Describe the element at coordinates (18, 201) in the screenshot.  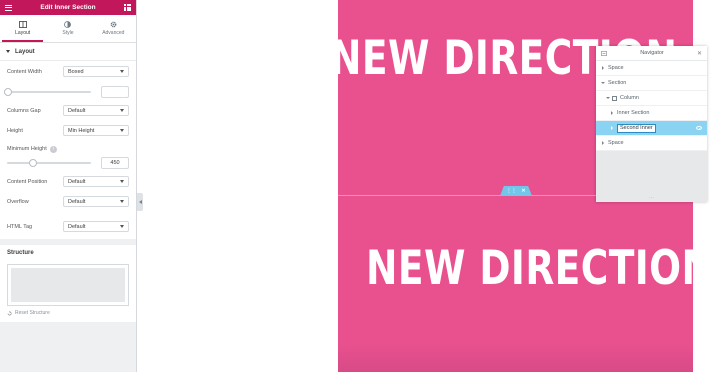
I see `overflow-label: Overflow` at that location.